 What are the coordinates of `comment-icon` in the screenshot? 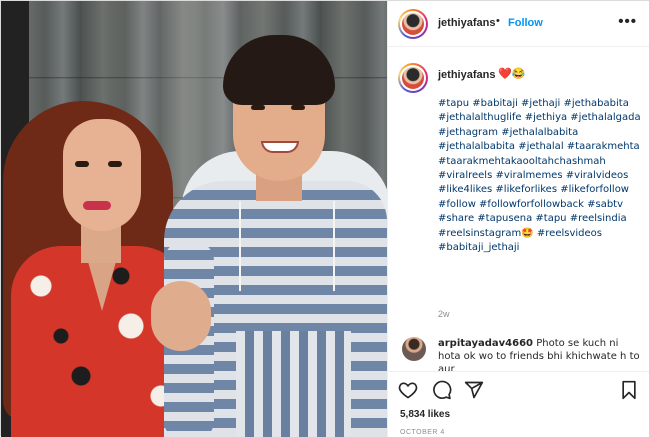 It's located at (442, 390).